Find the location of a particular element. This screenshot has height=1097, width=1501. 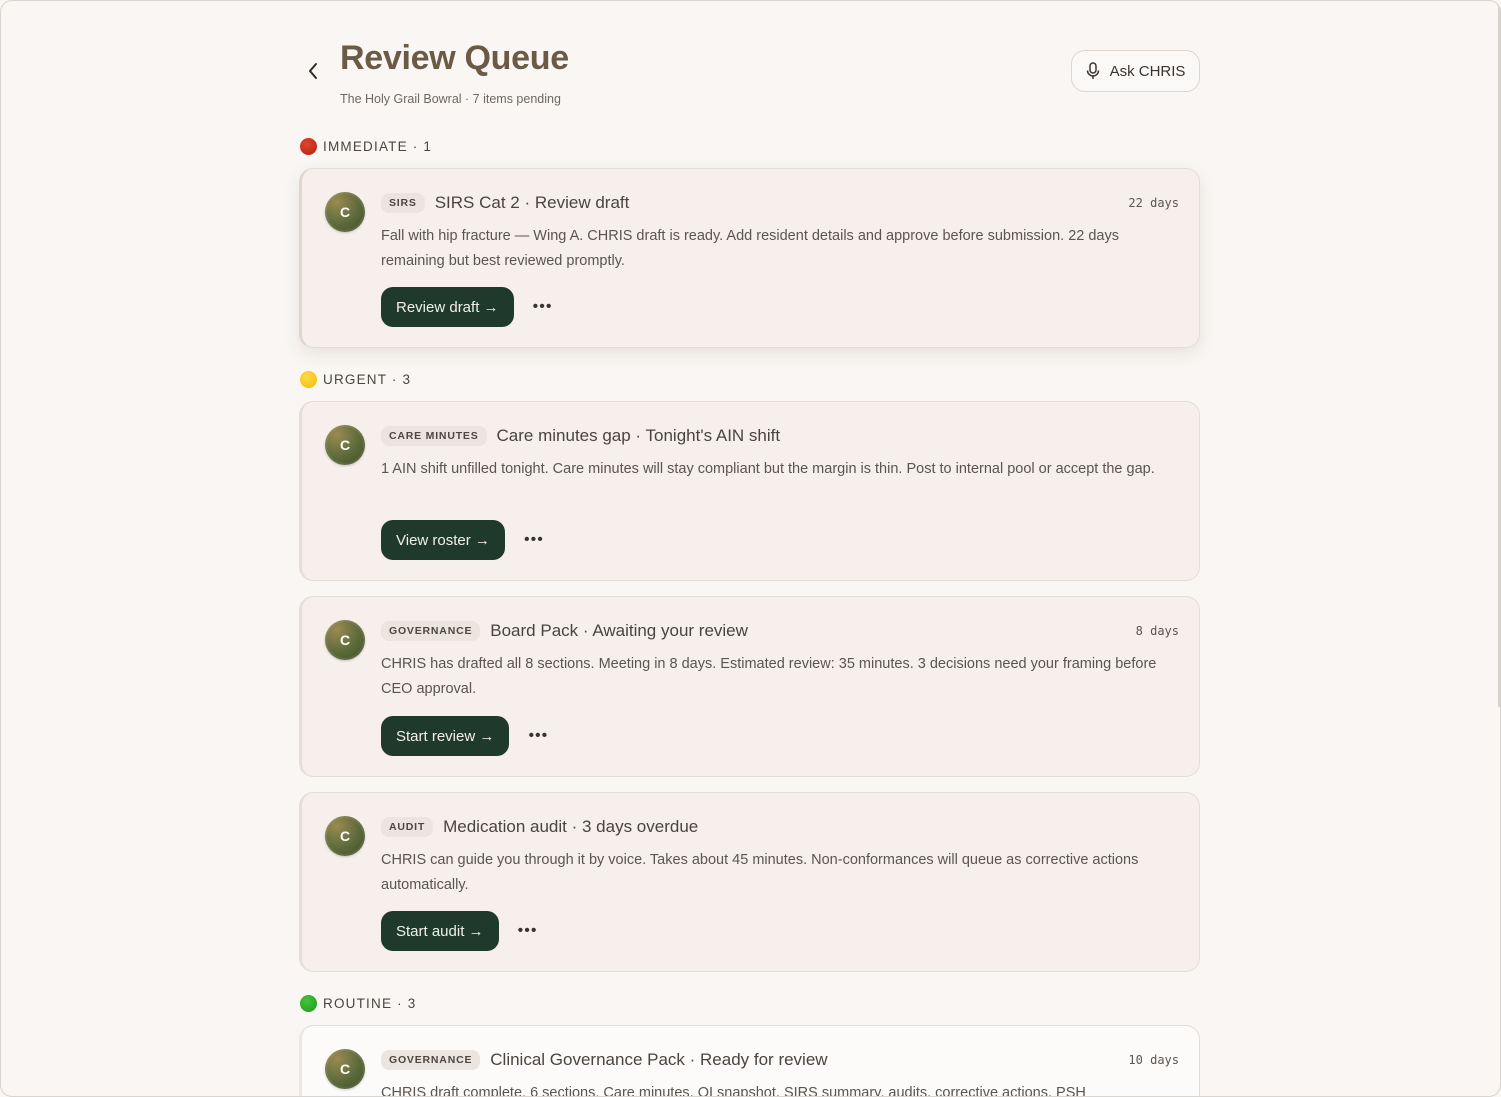

microphone-icon is located at coordinates (1094, 71).